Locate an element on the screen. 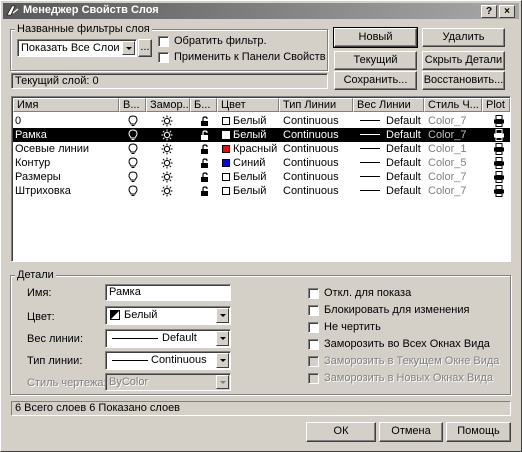 This screenshot has height=452, width=522. close-title-button: × is located at coordinates (507, 11).